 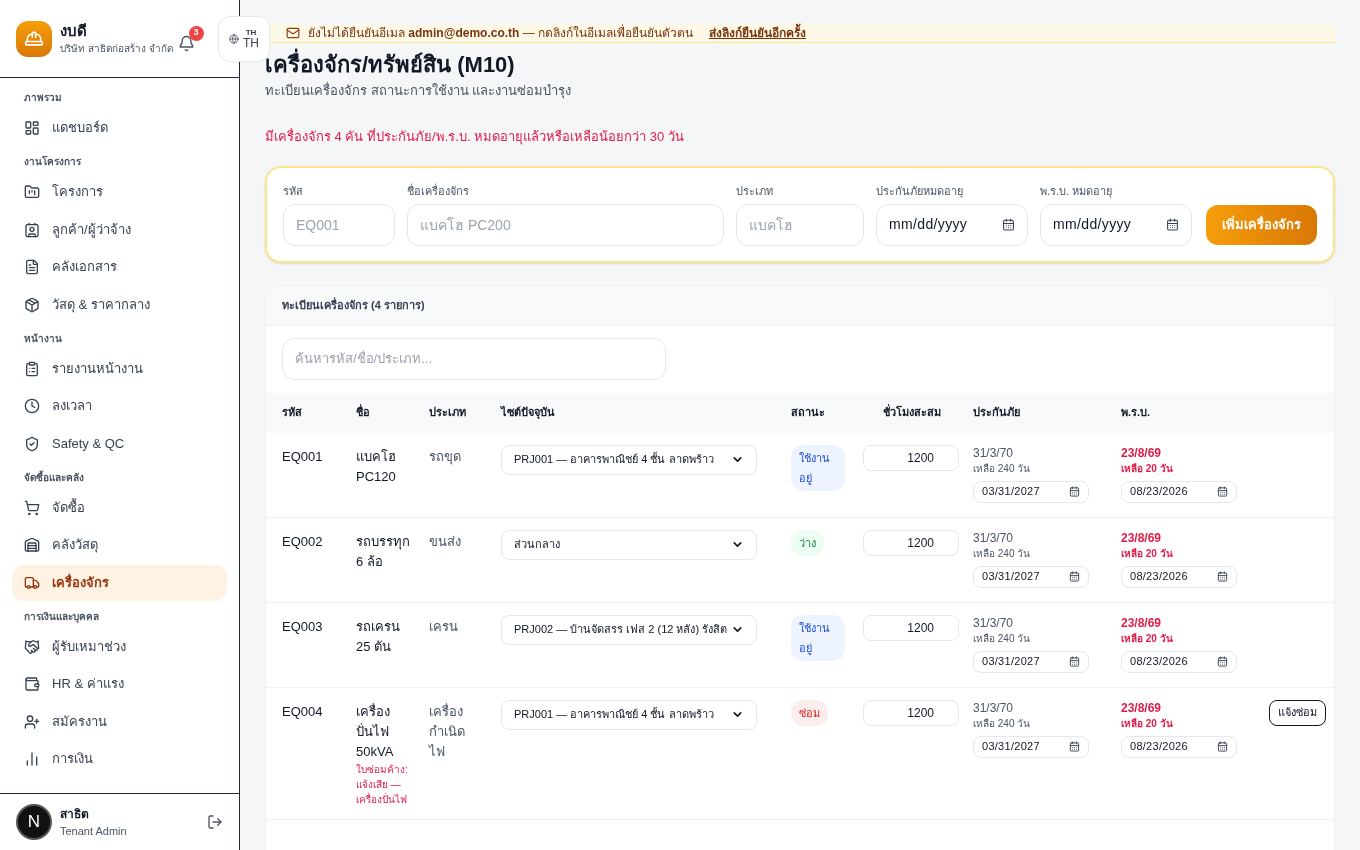 What do you see at coordinates (119, 507) in the screenshot?
I see `nav-item: จัดซื้อ` at bounding box center [119, 507].